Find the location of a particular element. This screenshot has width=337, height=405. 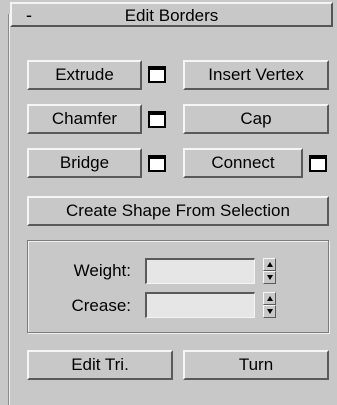

extrude-settings-icon is located at coordinates (157, 74).